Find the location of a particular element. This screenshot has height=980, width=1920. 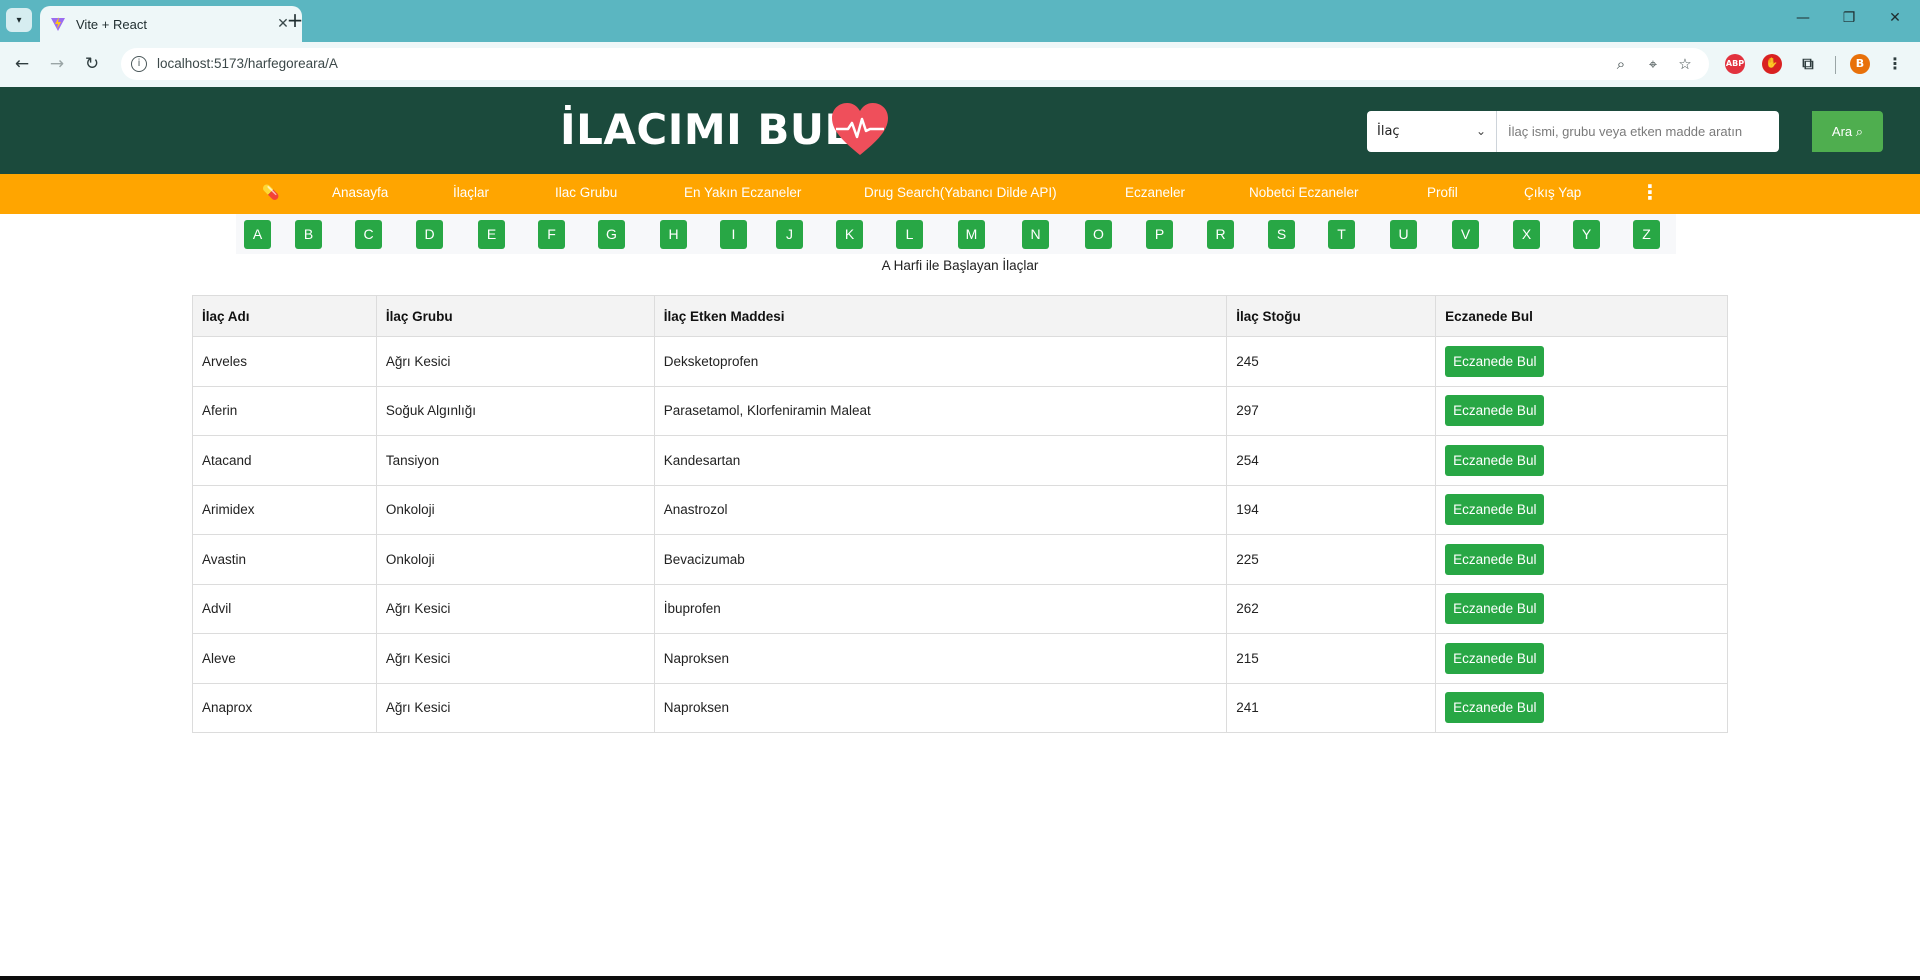

tab-title: Vite + React is located at coordinates (111, 24).